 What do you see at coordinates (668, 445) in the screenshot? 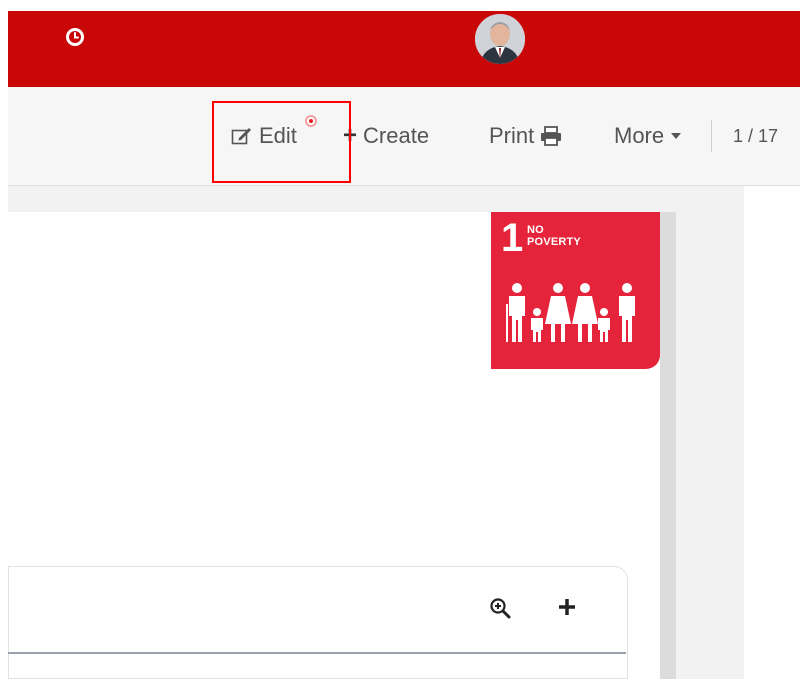
I see `sheet-shadow` at bounding box center [668, 445].